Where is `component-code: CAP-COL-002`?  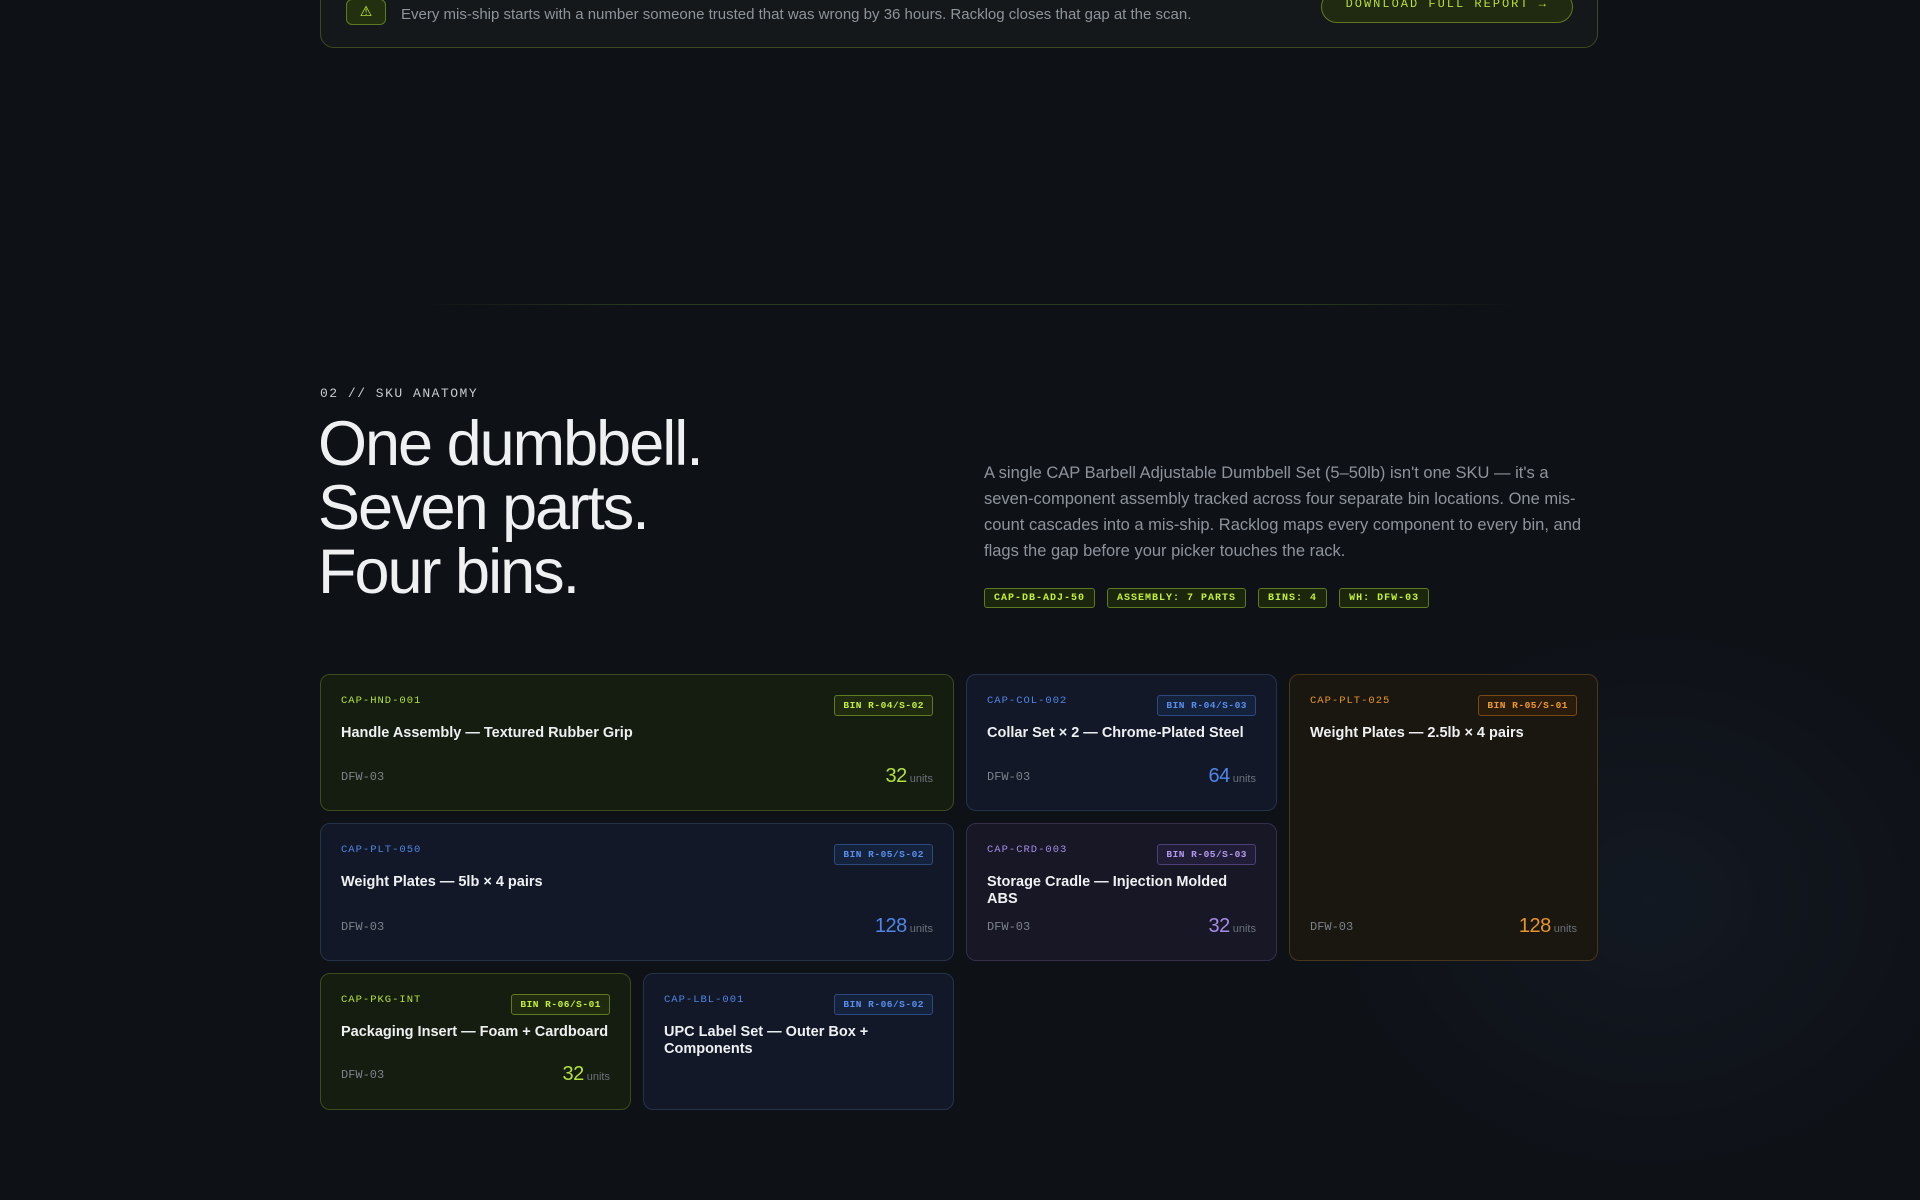 component-code: CAP-COL-002 is located at coordinates (1027, 701).